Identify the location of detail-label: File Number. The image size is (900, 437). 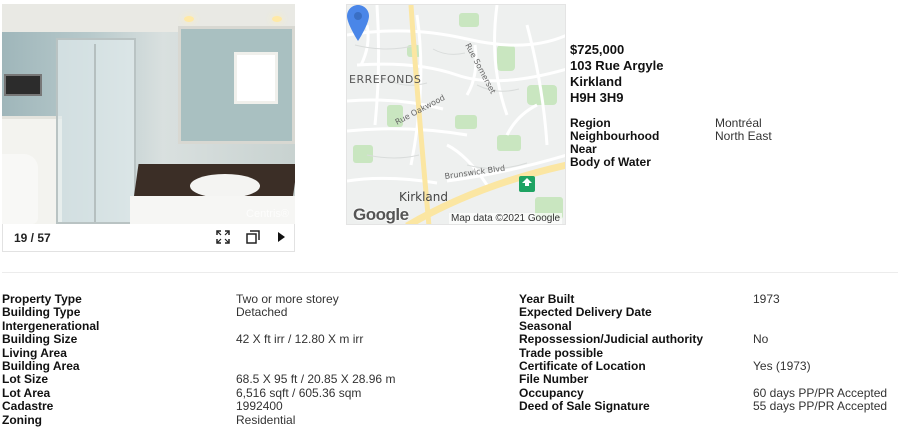
(554, 379).